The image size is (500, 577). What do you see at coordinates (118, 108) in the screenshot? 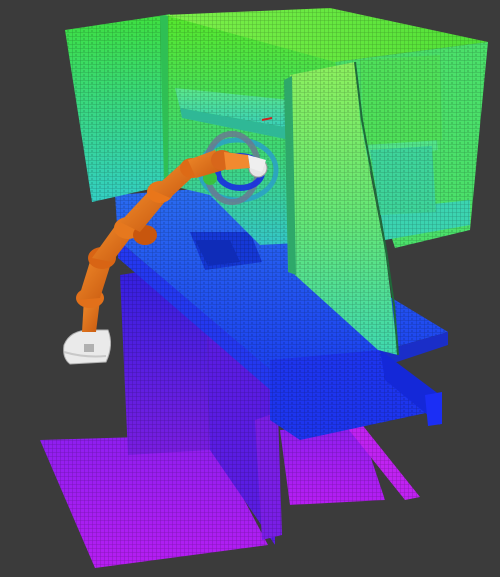
I see `left-wall` at bounding box center [118, 108].